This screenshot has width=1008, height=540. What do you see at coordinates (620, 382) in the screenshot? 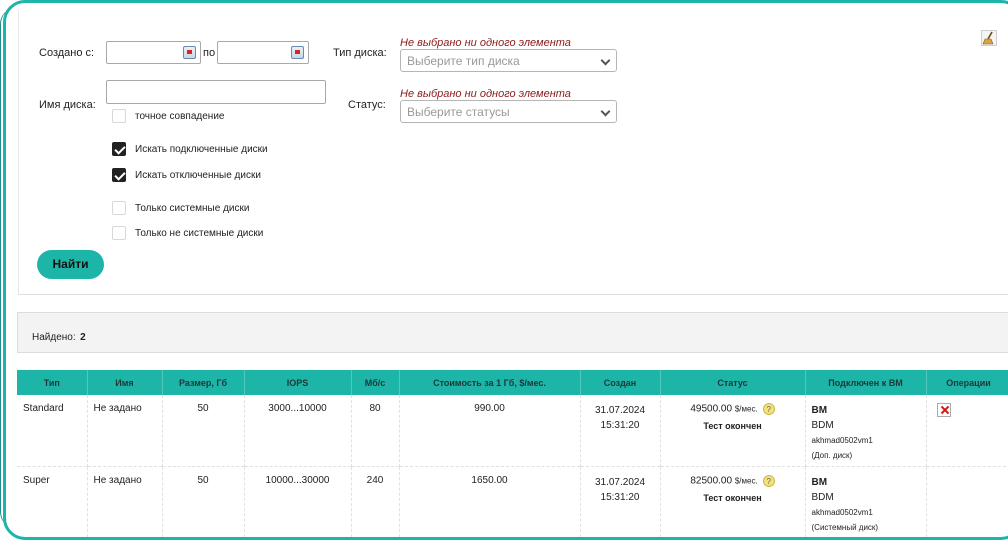
I see `col-created: Создан` at bounding box center [620, 382].